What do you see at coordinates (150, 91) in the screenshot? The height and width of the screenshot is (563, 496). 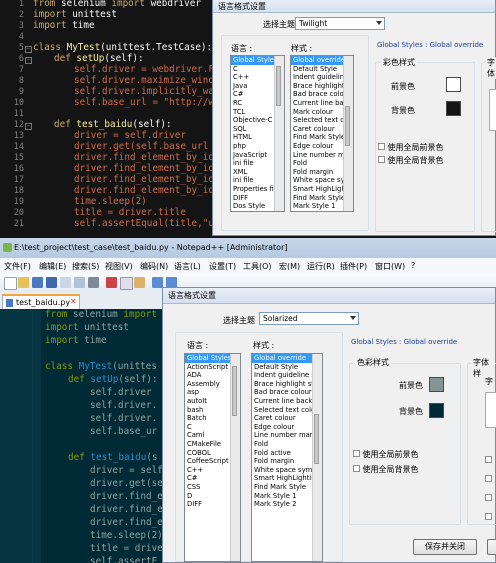 I see `code-line: self.driver.implicitly_wait` at bounding box center [150, 91].